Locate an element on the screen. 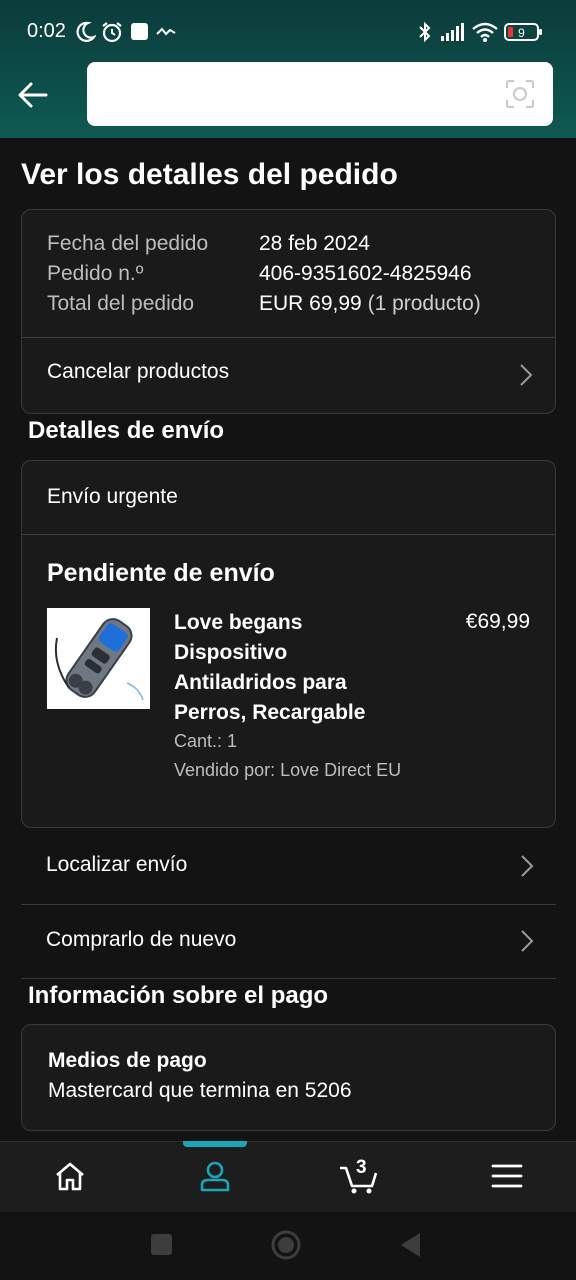  home-icon is located at coordinates (70, 1176).